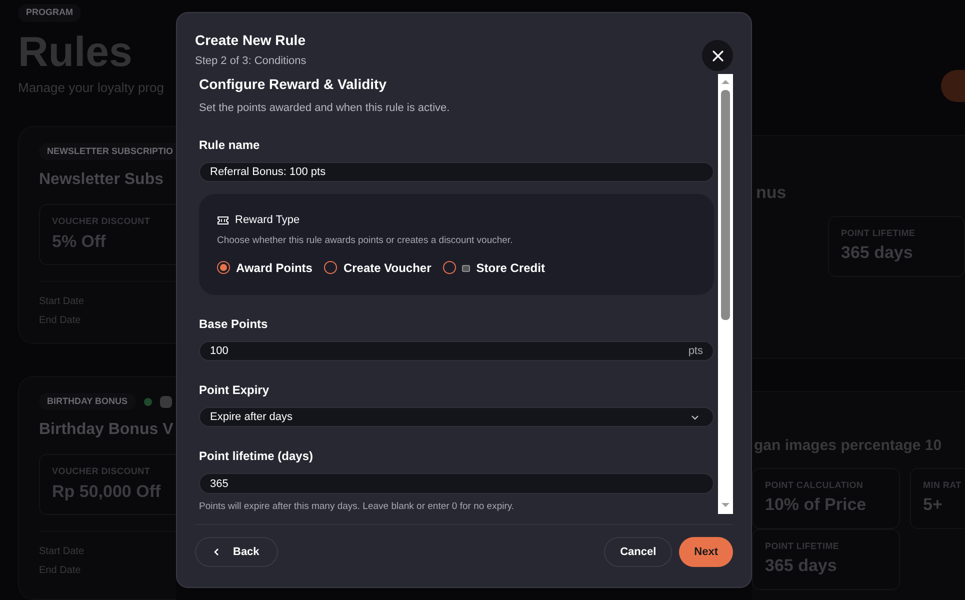 This screenshot has width=965, height=600. Describe the element at coordinates (706, 552) in the screenshot. I see `next-button: Next` at that location.